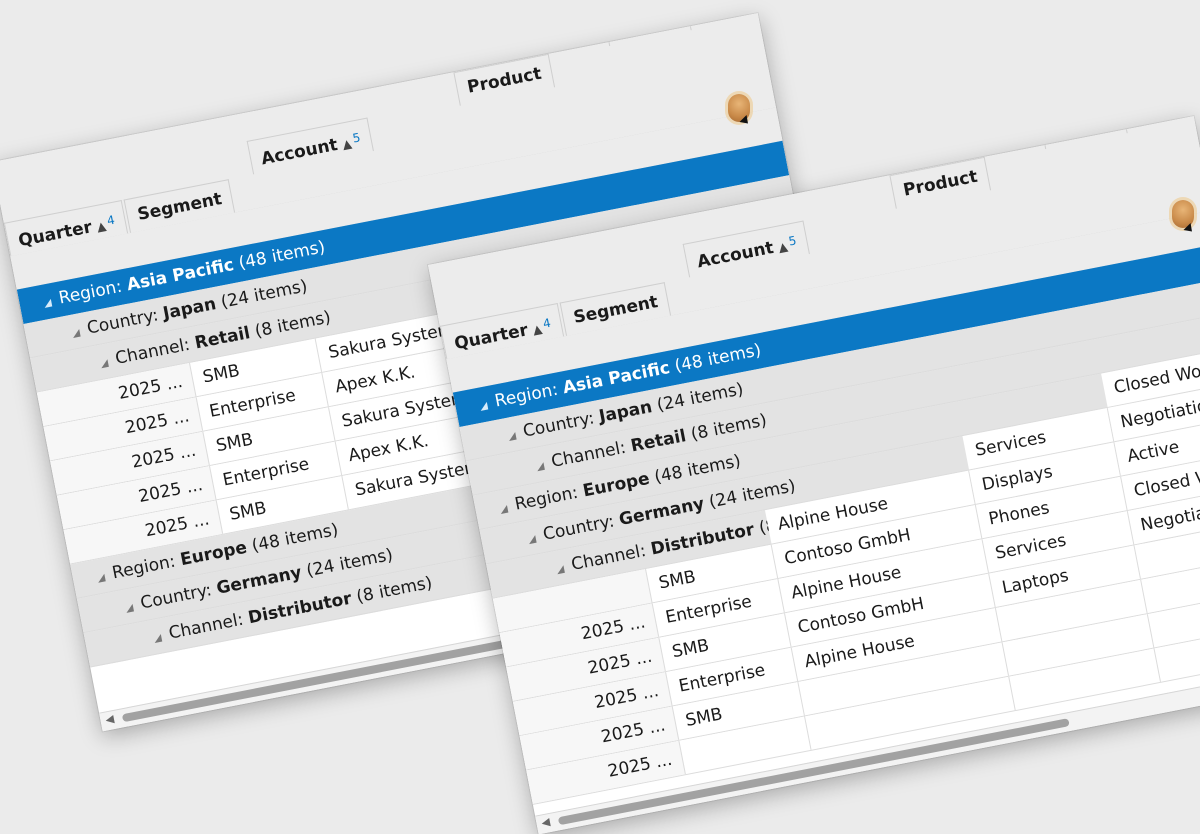  Describe the element at coordinates (209, 626) in the screenshot. I see `group-key: Channel:` at that location.